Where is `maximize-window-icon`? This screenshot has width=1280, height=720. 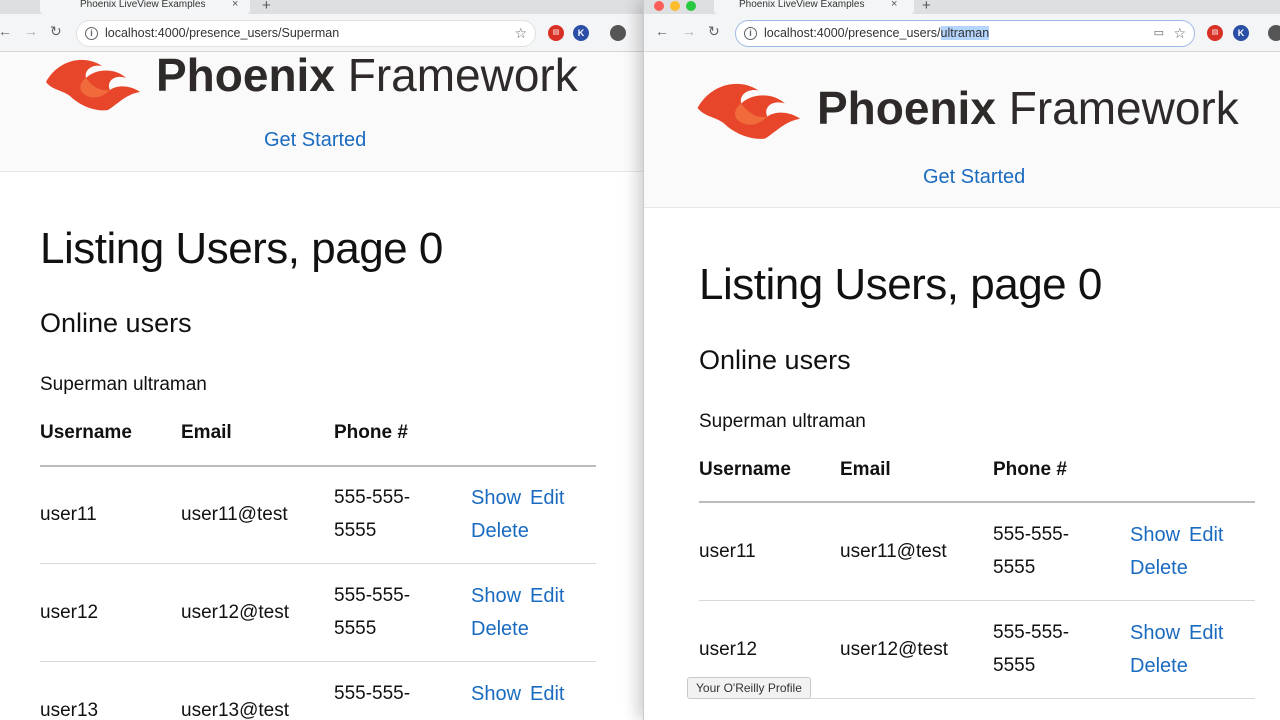 maximize-window-icon is located at coordinates (691, 6).